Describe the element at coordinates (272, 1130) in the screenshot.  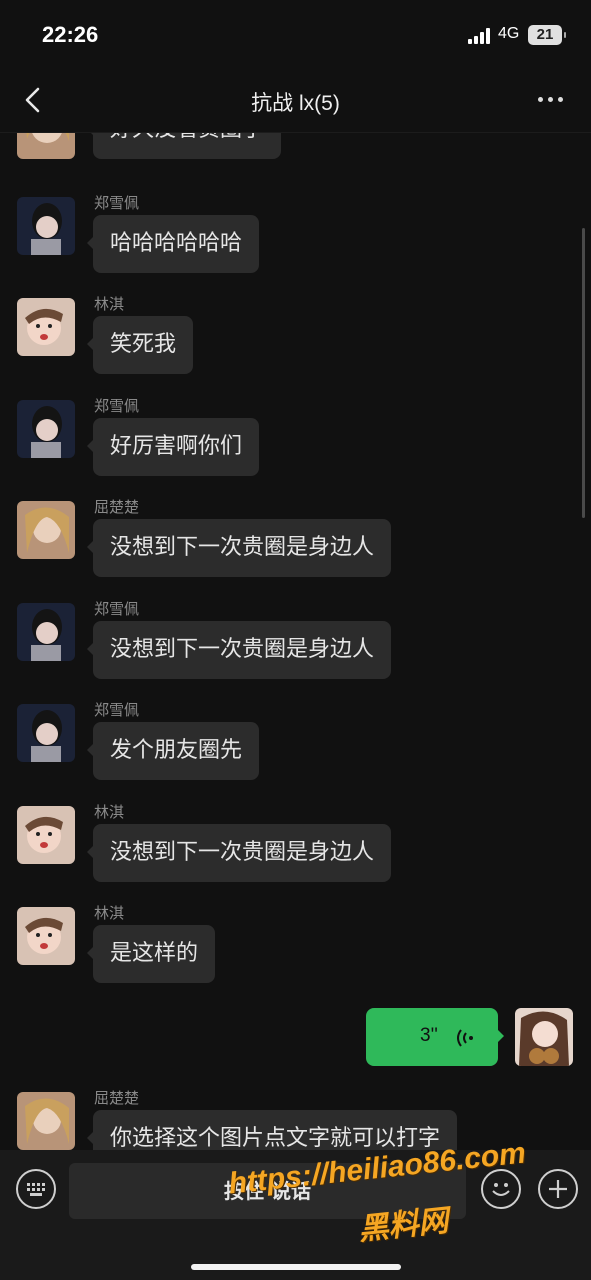
I see `message-bubble: 你选择这个图片点文字就可以打字` at that location.